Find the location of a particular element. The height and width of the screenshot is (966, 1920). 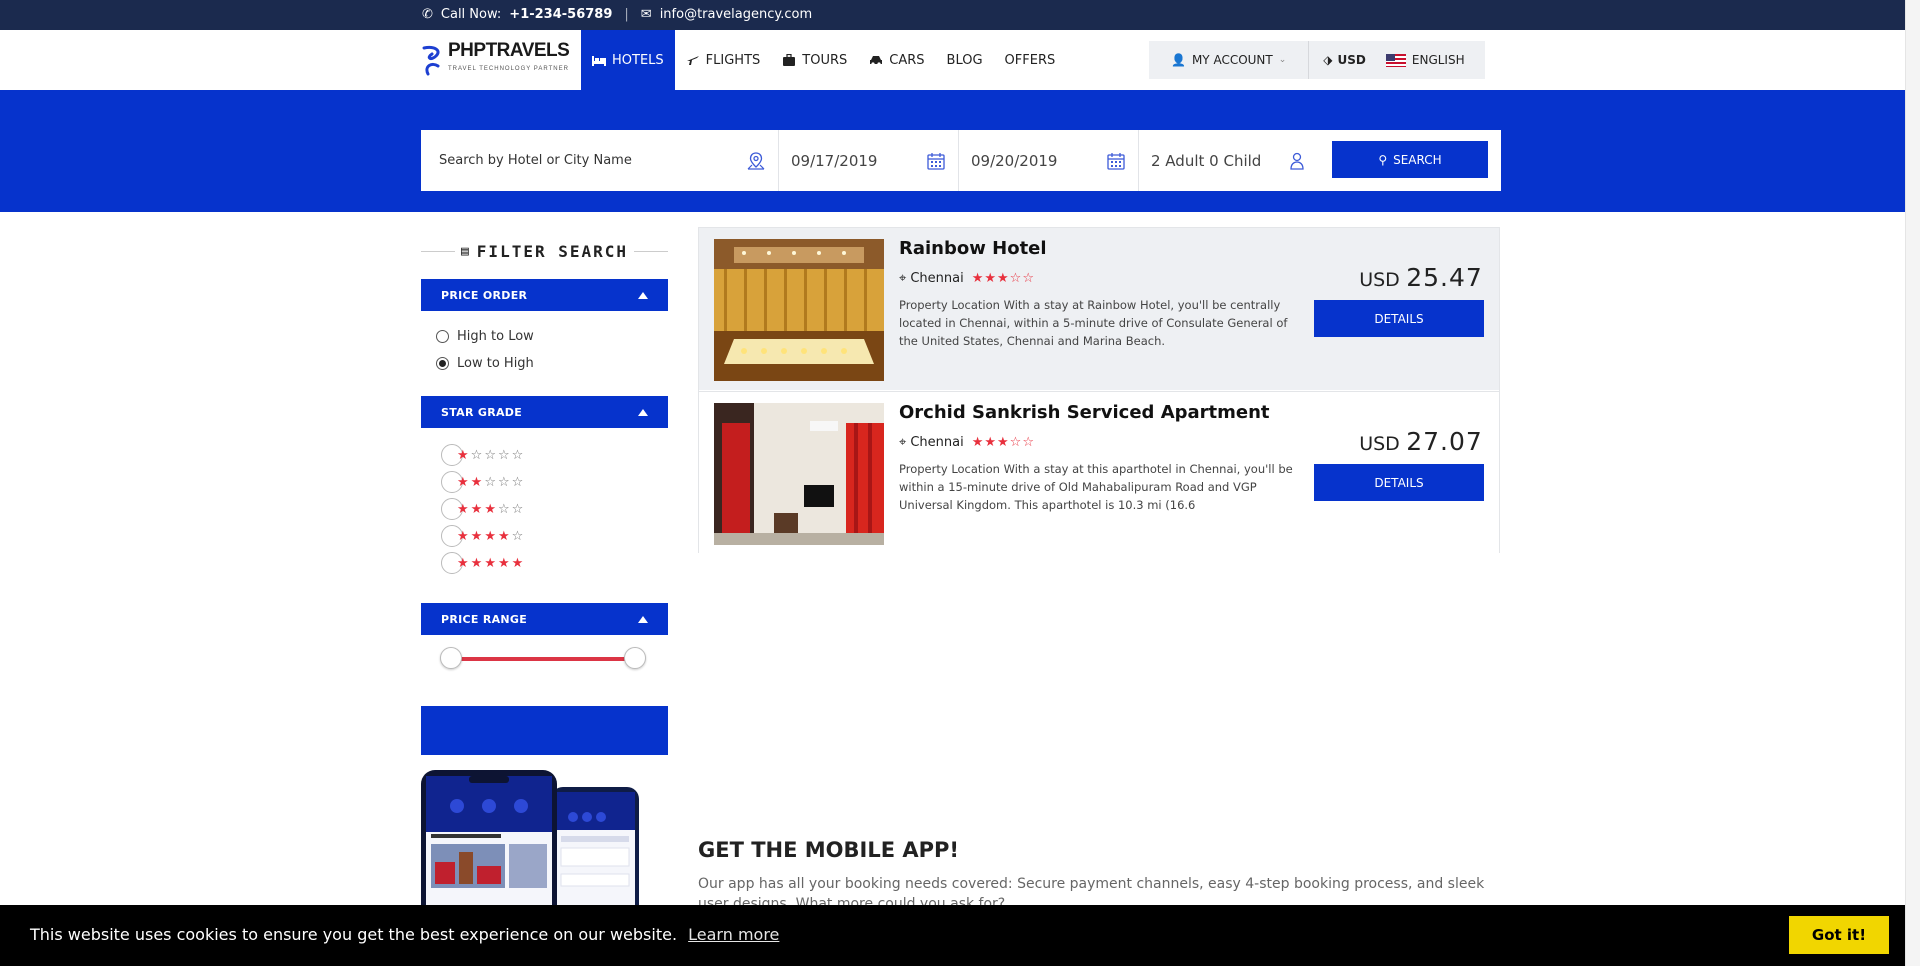

star-grade-option-1: ★☆☆☆☆ is located at coordinates (483, 455).